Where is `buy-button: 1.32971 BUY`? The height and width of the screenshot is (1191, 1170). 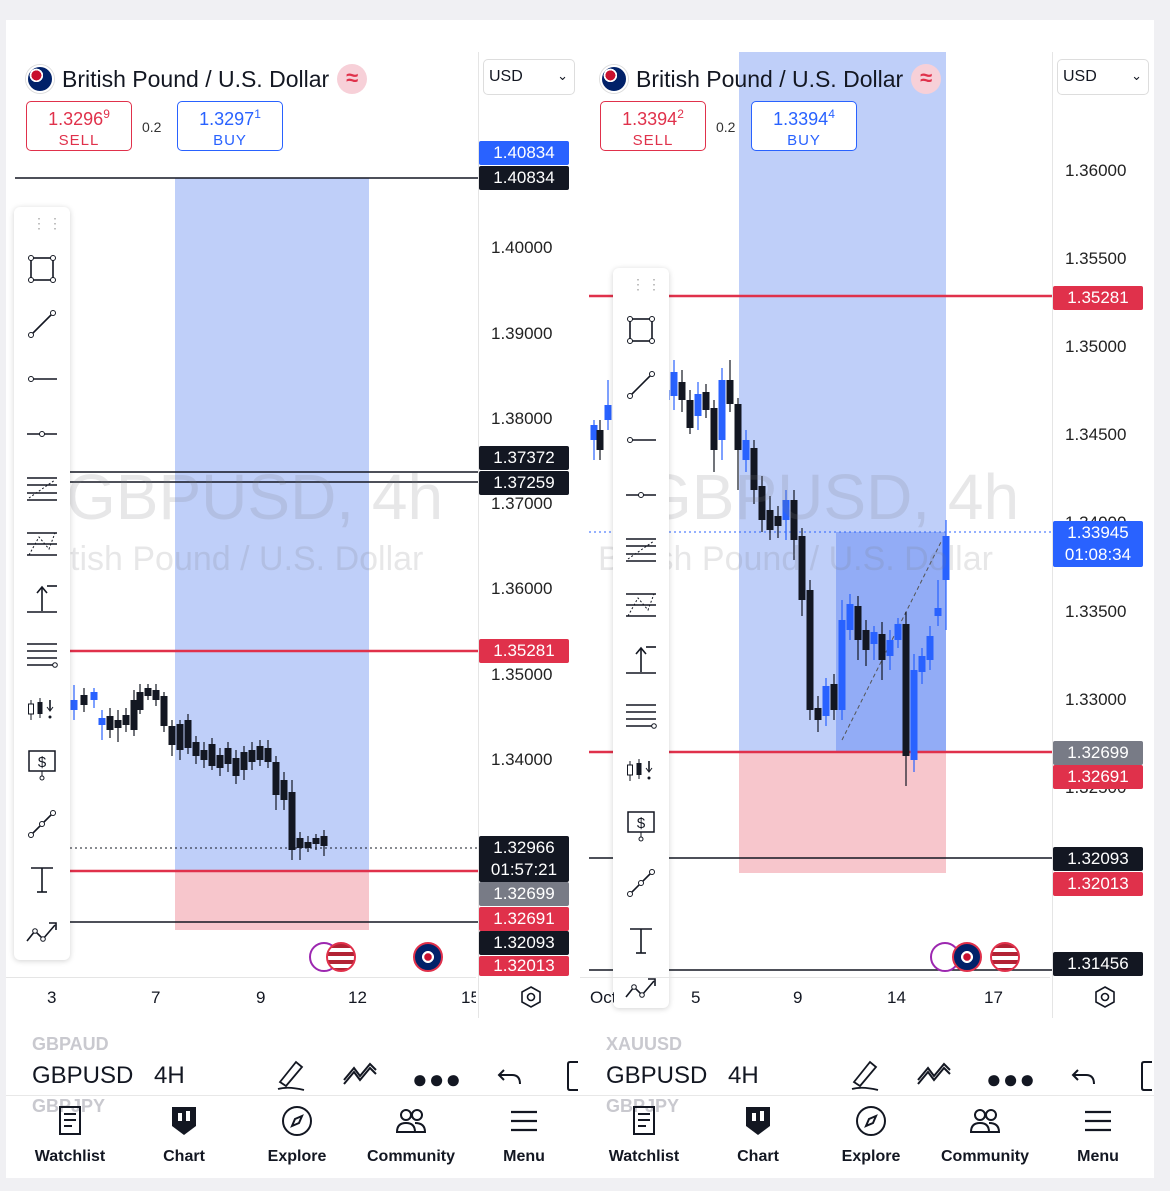
buy-button: 1.32971 BUY is located at coordinates (230, 126).